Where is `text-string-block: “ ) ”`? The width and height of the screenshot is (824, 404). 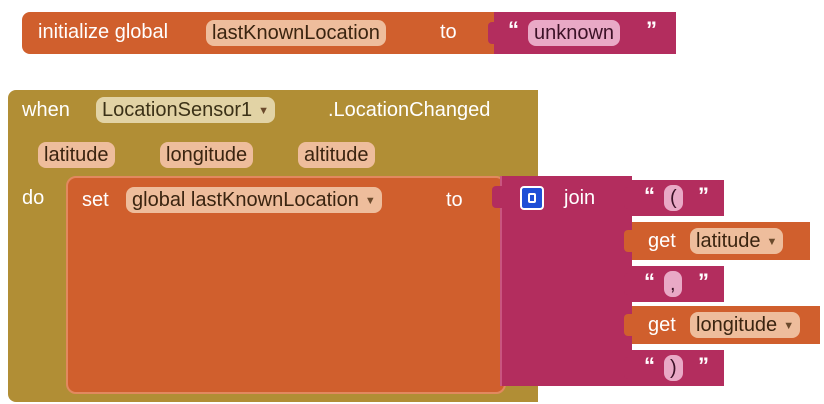
text-string-block: “ ) ” is located at coordinates (674, 368).